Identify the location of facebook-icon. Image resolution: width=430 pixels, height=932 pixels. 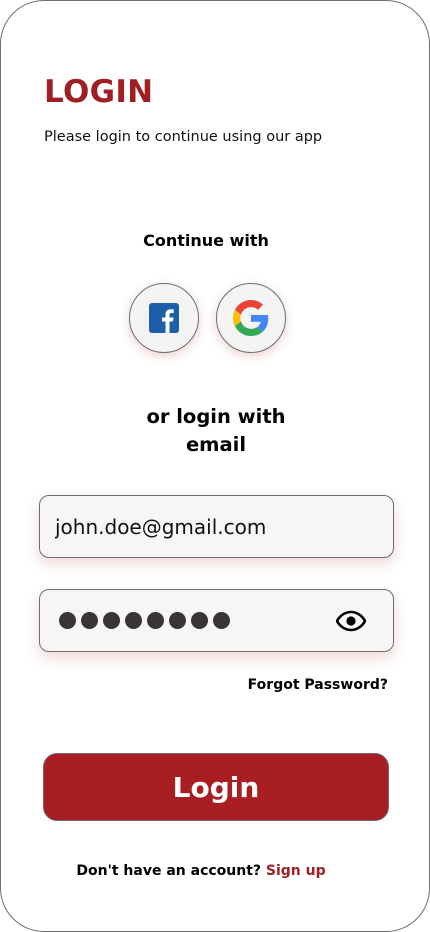
(164, 318).